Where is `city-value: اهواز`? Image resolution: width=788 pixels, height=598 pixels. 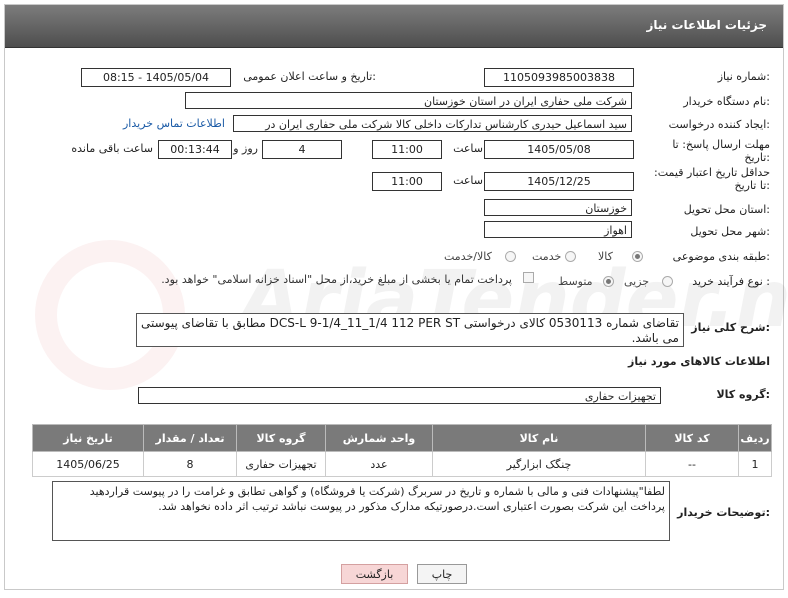 city-value: اهواز is located at coordinates (558, 229).